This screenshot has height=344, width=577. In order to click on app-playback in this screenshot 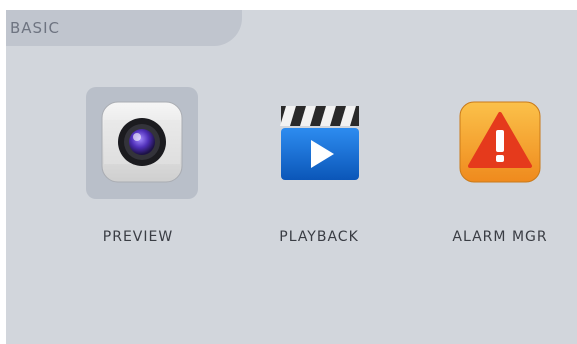, I will do `click(320, 142)`.